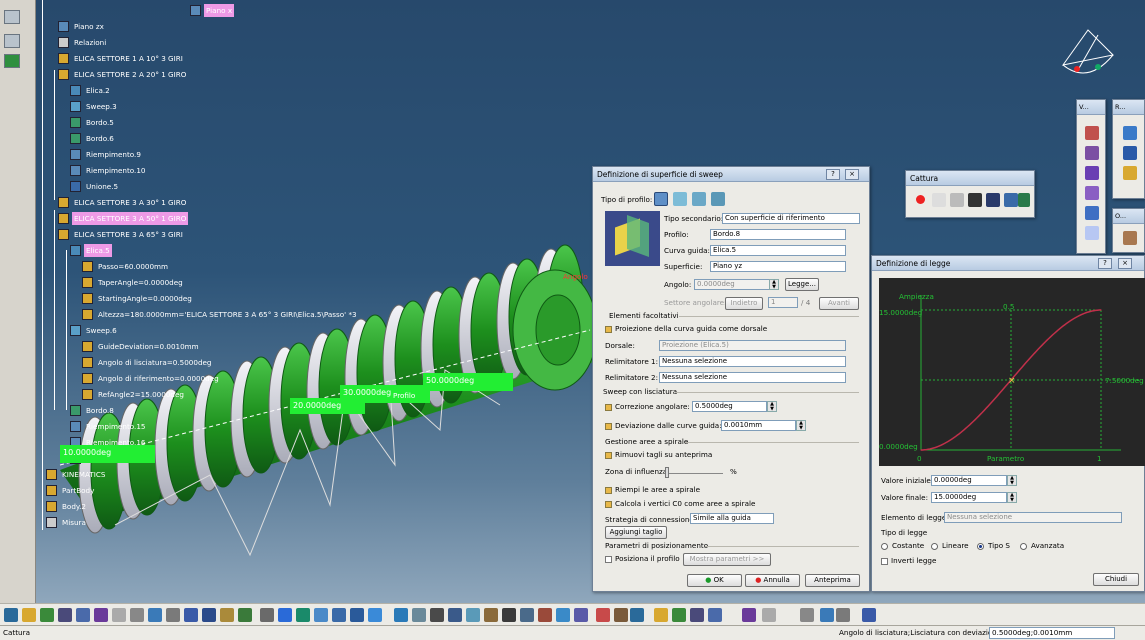 Image resolution: width=1145 pixels, height=640 pixels. Describe the element at coordinates (12, 61) in the screenshot. I see `workbench-icon` at that location.